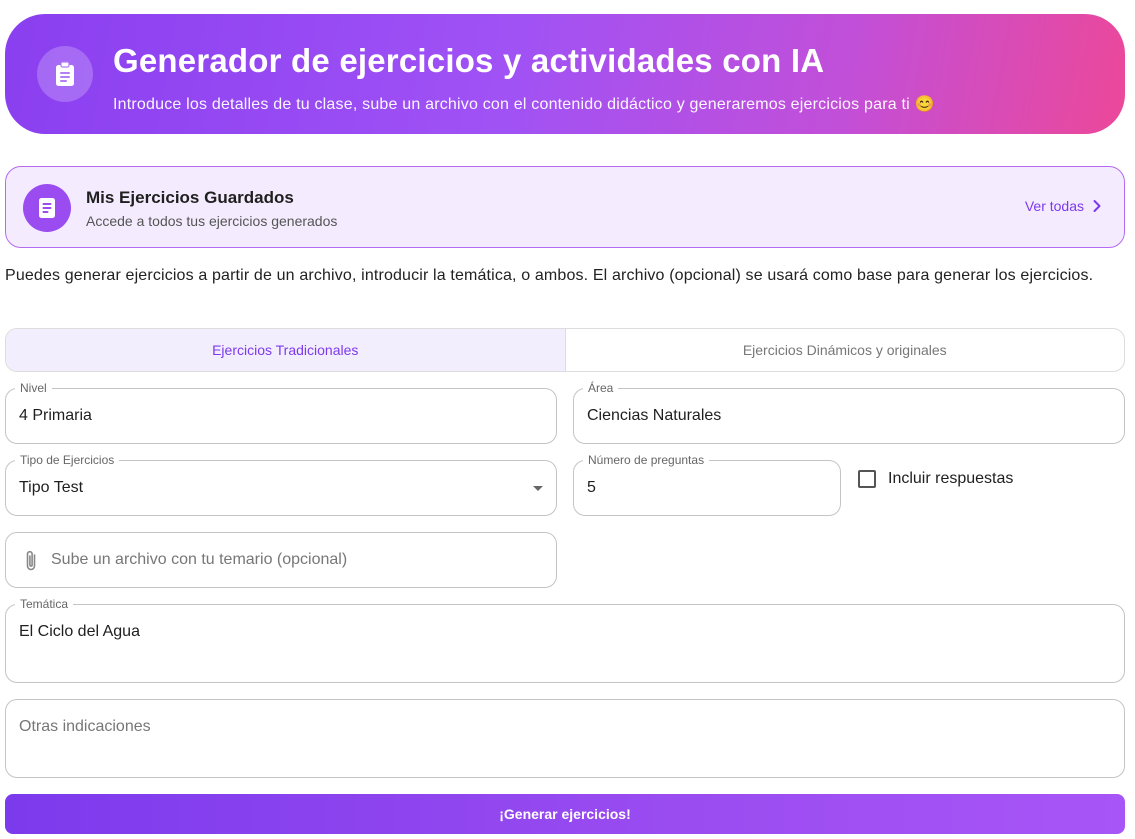 The height and width of the screenshot is (839, 1135). Describe the element at coordinates (565, 738) in the screenshot. I see `other-instructions-field: Otras indicaciones` at that location.